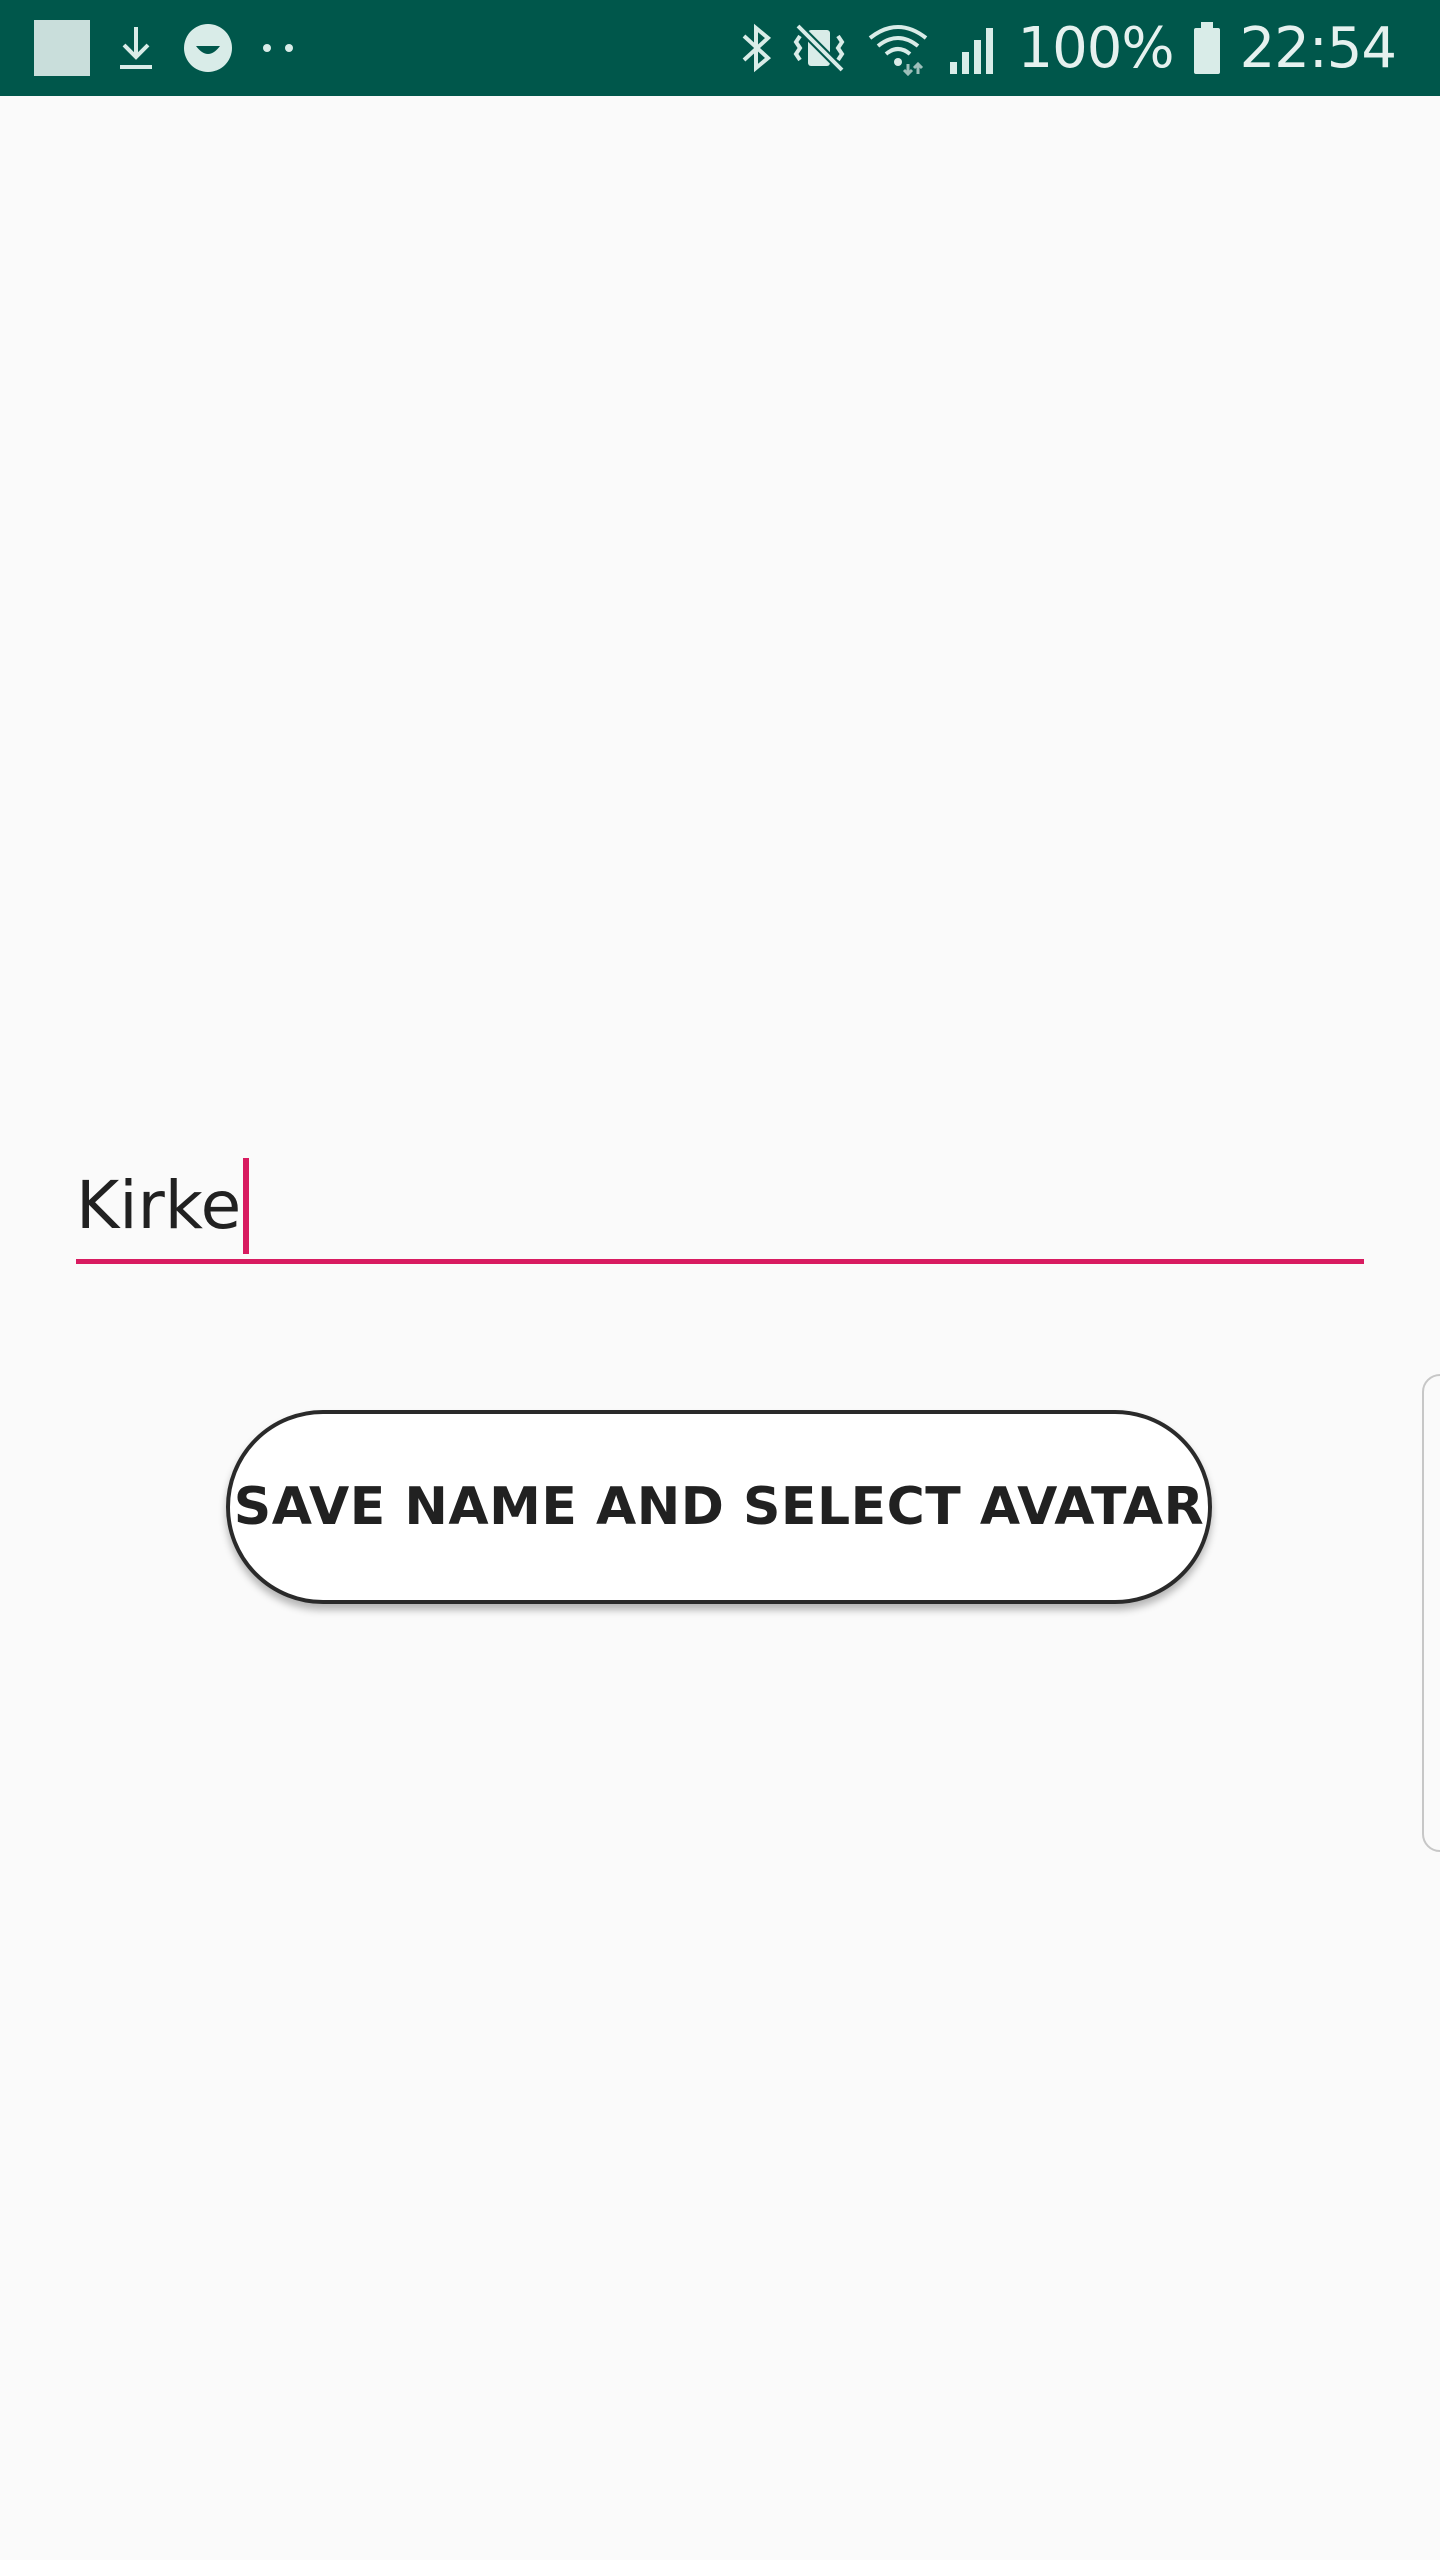  I want to click on status-bar: 100% 22:54, so click(720, 48).